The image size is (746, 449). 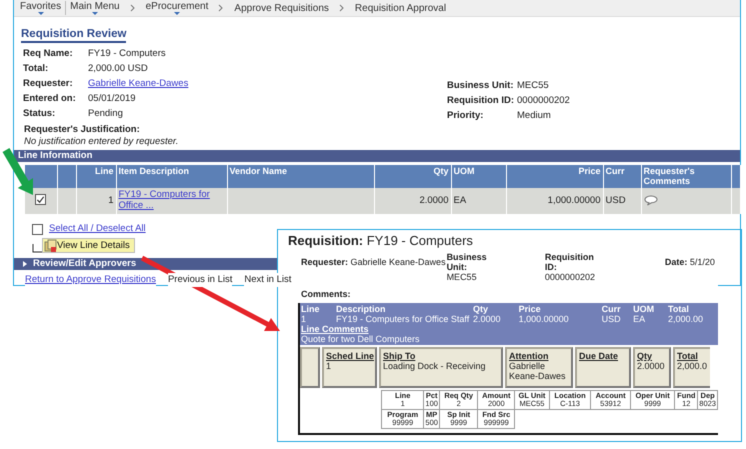 I want to click on justification-label: Requester's Justification:, so click(x=82, y=130).